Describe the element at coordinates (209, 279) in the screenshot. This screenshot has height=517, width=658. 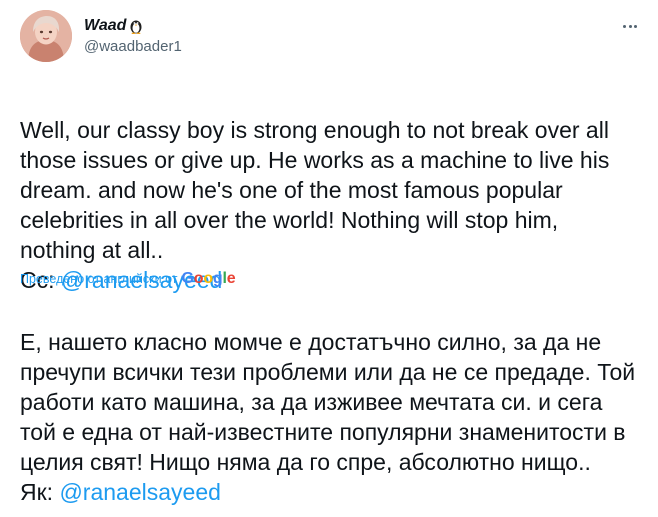
I see `google-logo: Google` at that location.